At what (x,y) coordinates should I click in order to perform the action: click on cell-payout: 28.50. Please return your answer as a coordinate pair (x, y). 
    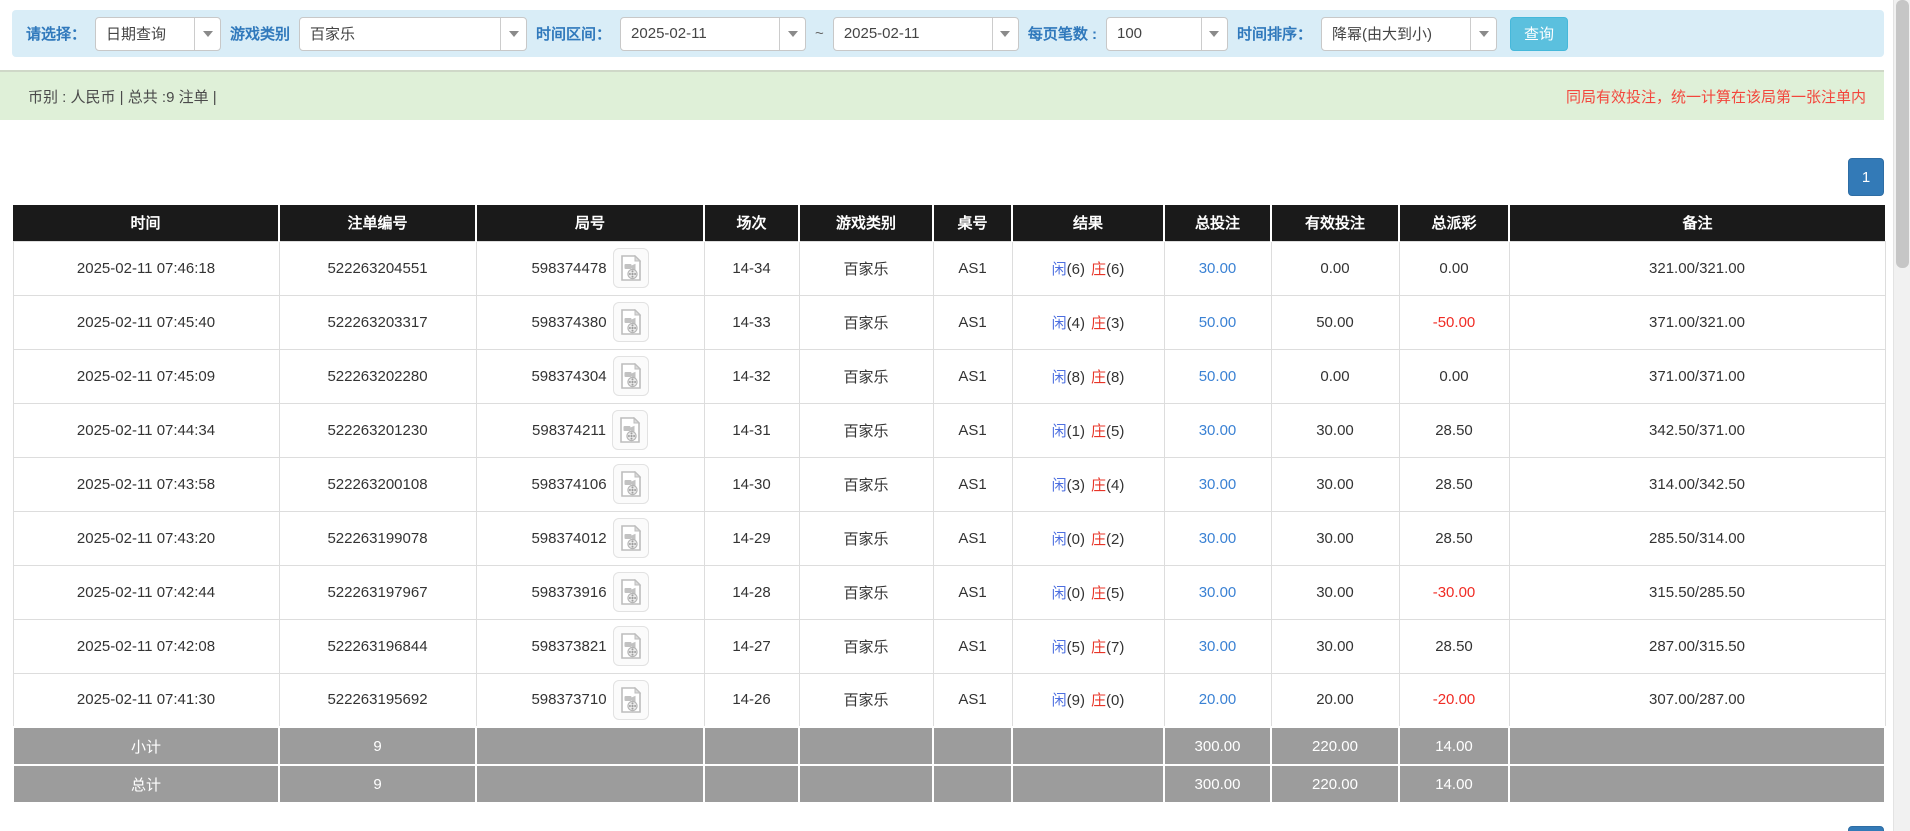
    Looking at the image, I should click on (1454, 484).